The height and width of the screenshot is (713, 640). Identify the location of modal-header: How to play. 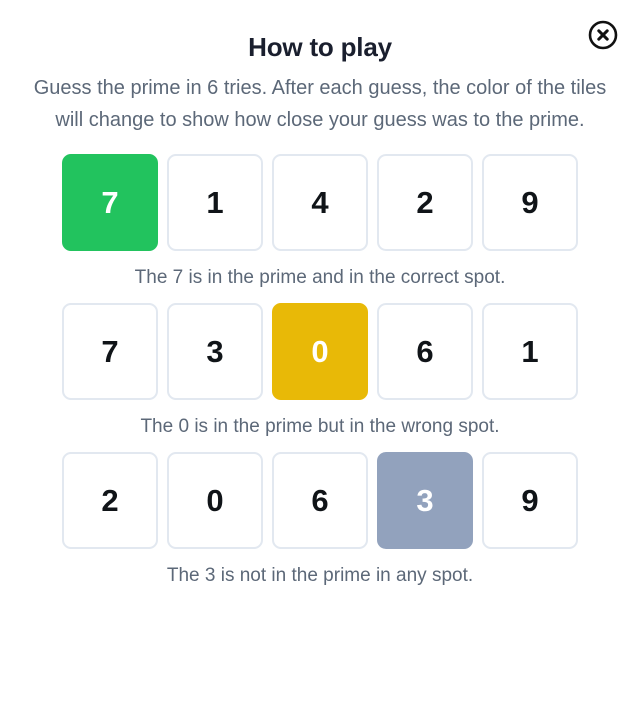
(320, 36).